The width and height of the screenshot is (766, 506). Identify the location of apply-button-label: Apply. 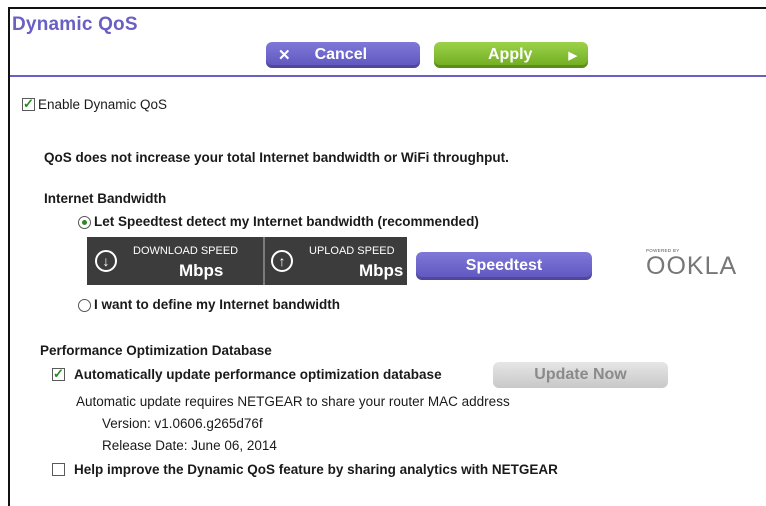
(510, 54).